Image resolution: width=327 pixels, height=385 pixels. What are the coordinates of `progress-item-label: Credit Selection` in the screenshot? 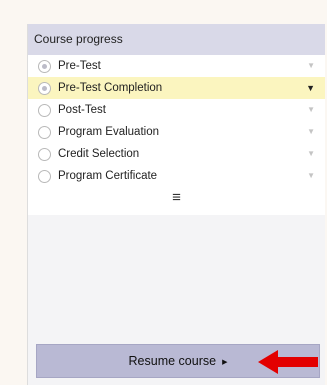 It's located at (99, 154).